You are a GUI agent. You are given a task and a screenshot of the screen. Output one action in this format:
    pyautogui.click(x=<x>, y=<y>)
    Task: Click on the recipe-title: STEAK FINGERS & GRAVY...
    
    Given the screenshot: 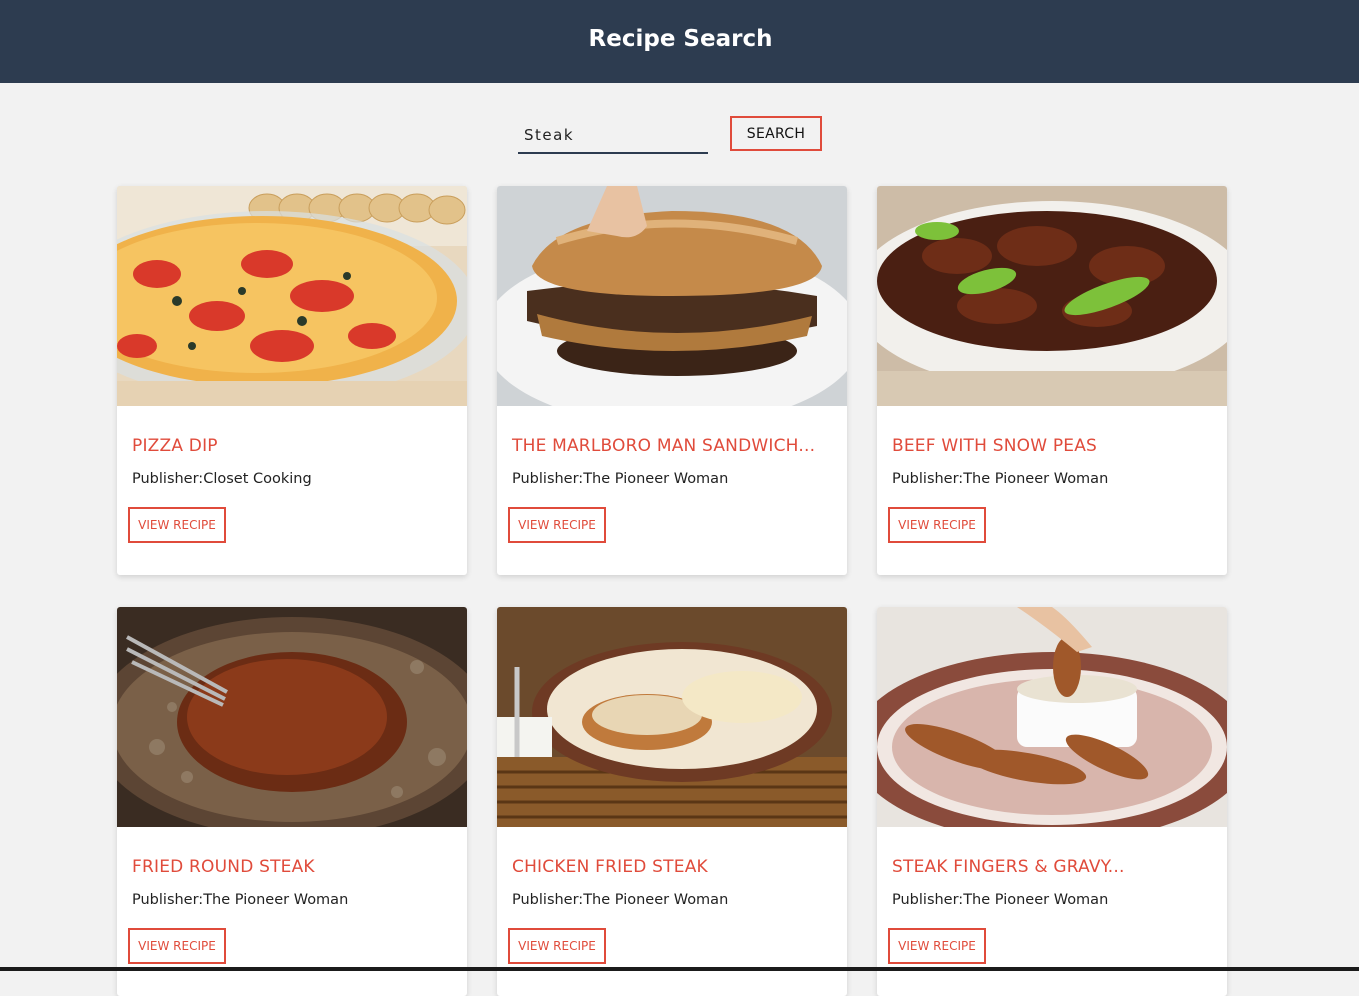 What is the action you would take?
    pyautogui.click(x=1054, y=867)
    